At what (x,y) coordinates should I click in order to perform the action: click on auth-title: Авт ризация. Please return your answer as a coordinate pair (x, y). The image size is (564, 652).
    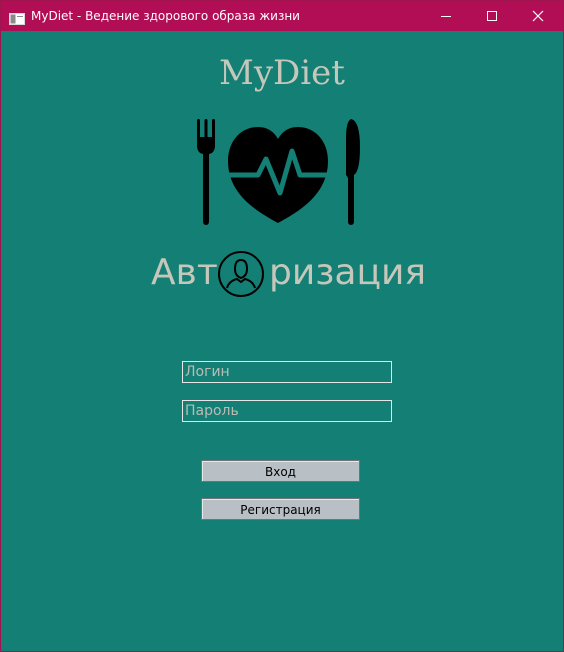
    Looking at the image, I should click on (288, 273).